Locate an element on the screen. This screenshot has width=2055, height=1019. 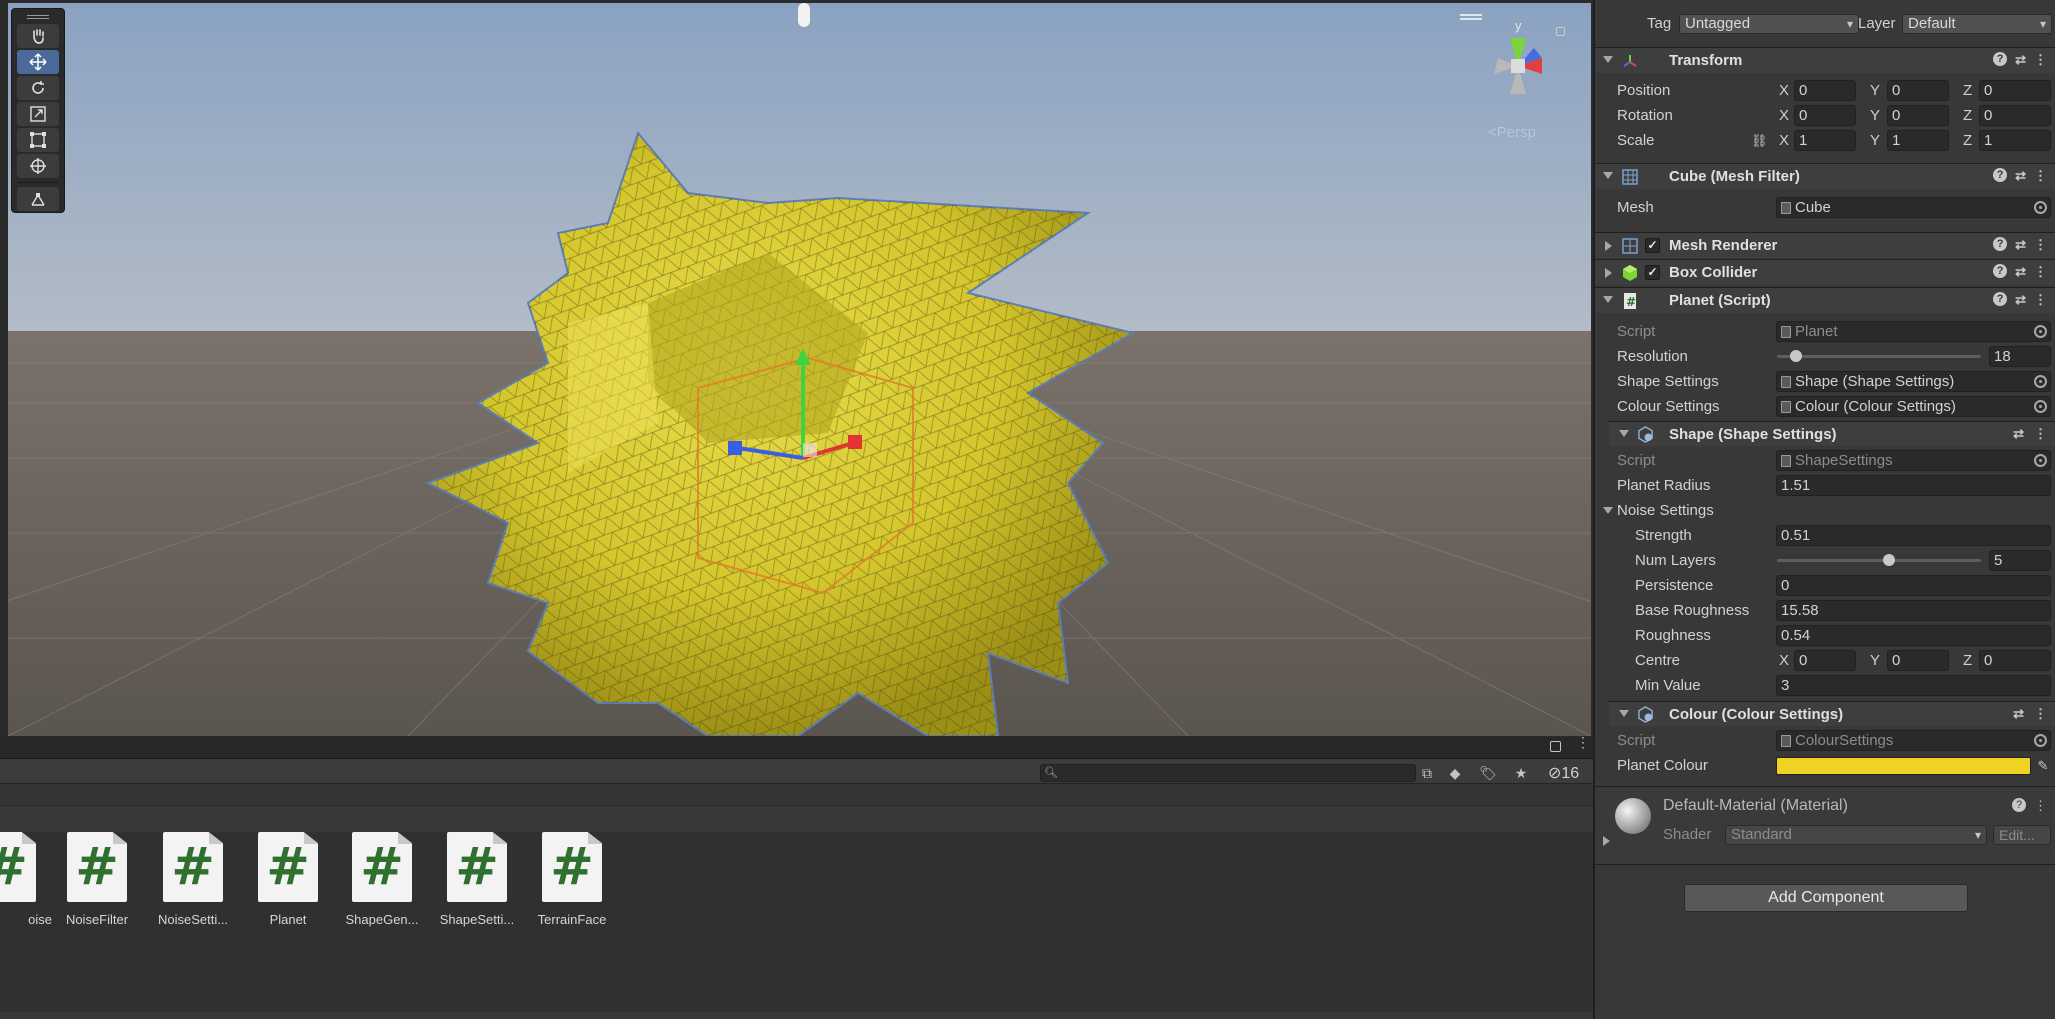
layer-dropdown: Default is located at coordinates (1977, 23).